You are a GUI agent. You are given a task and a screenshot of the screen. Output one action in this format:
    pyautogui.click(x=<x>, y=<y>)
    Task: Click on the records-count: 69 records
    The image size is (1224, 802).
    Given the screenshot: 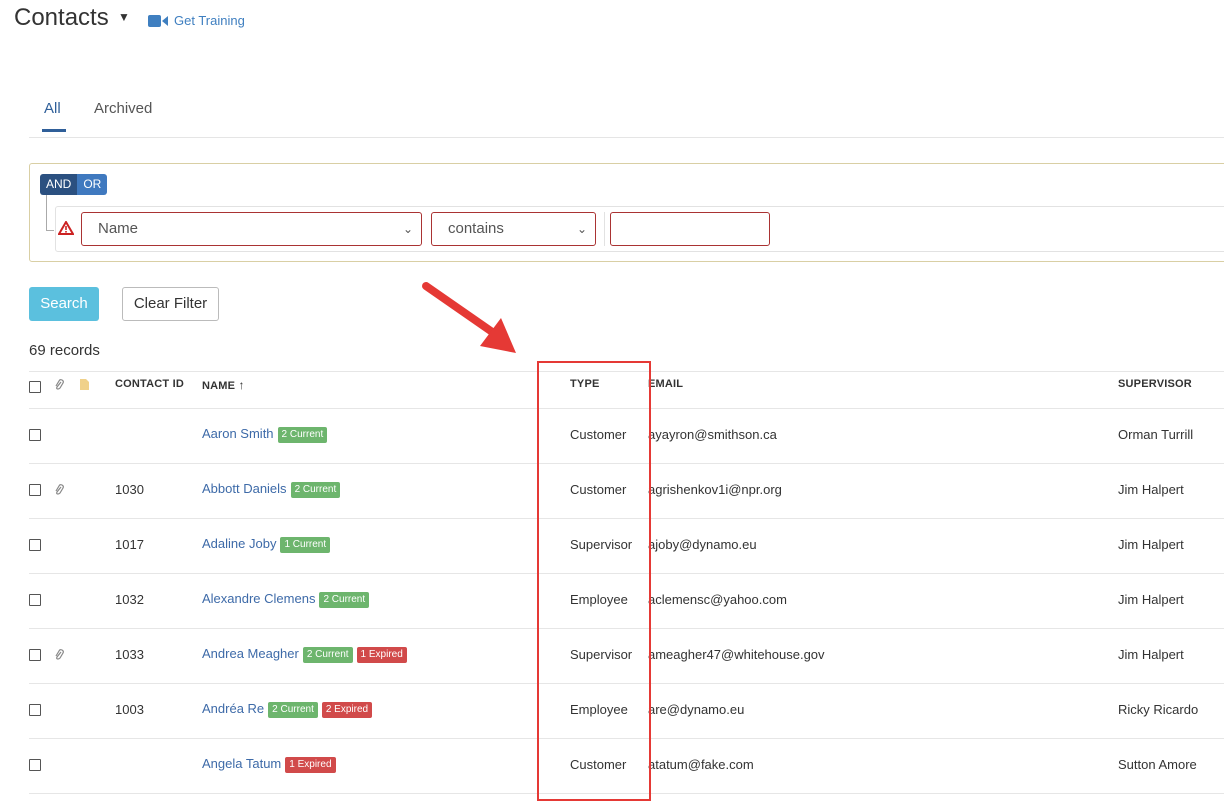 What is the action you would take?
    pyautogui.click(x=64, y=350)
    